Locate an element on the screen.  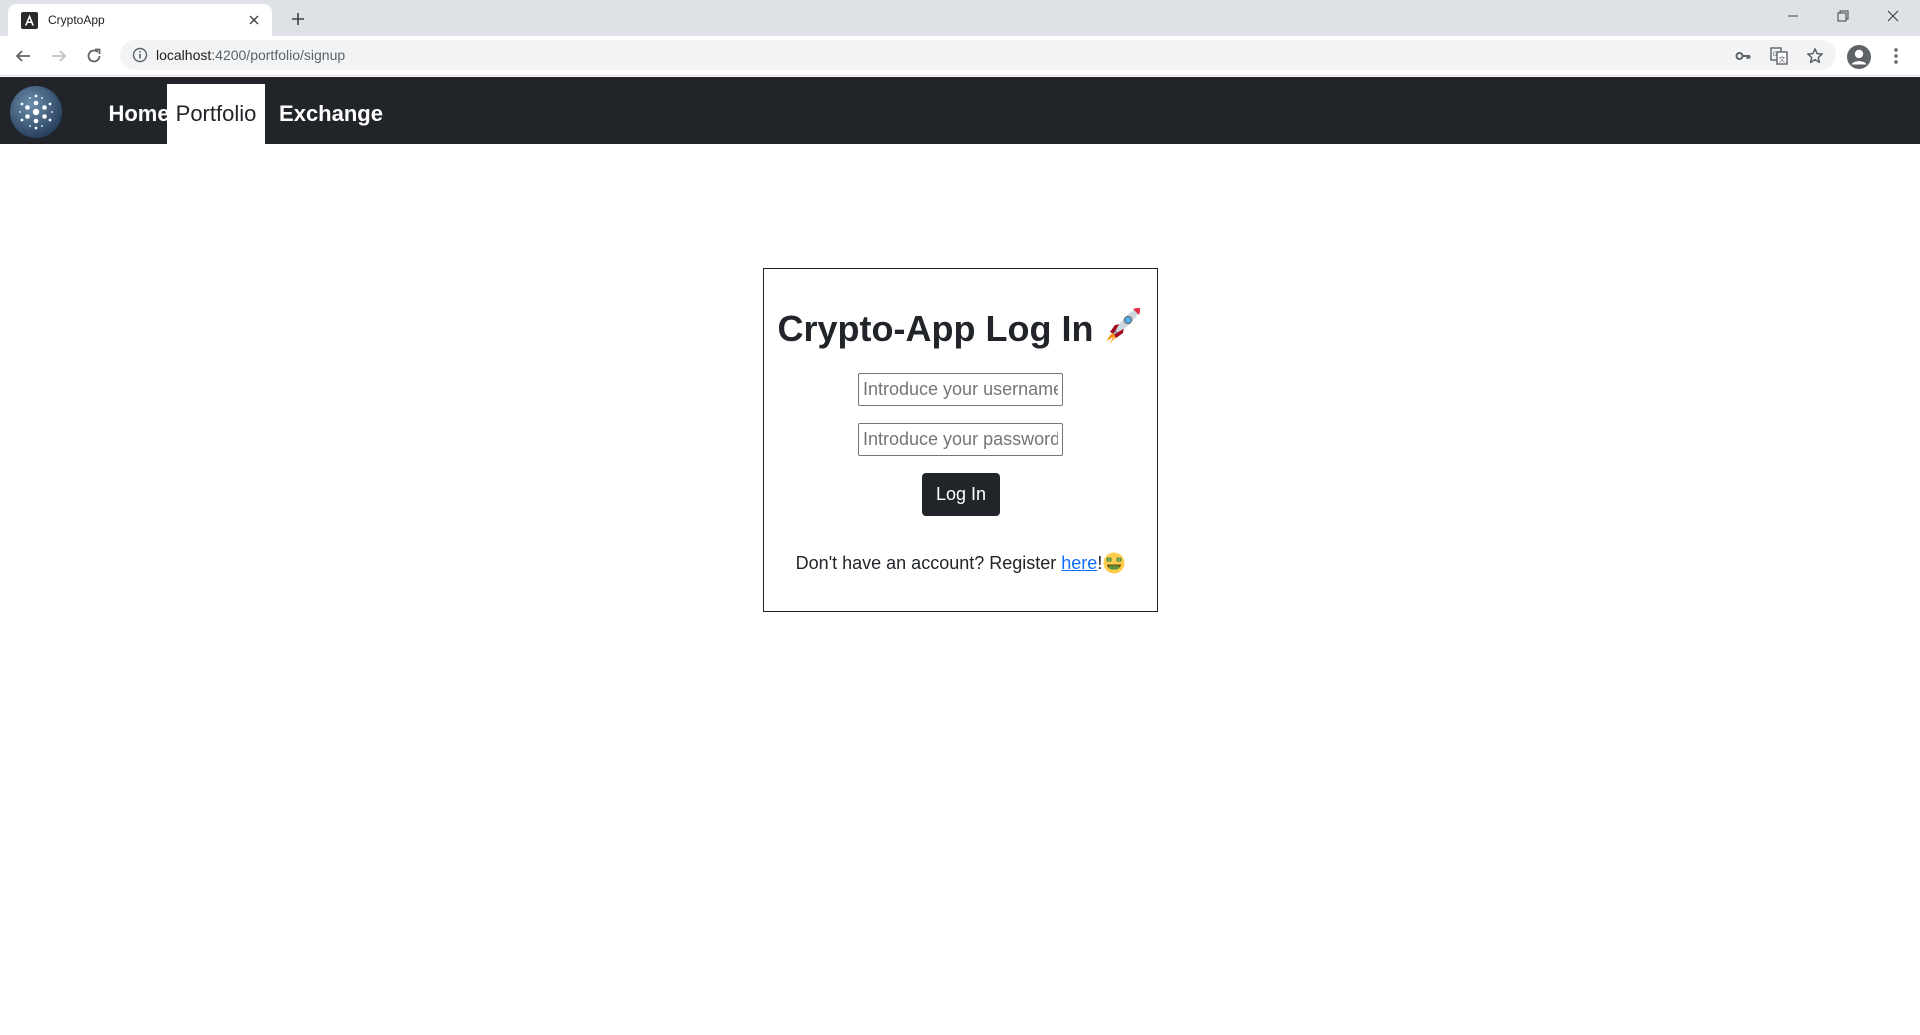
close-tab-icon is located at coordinates (254, 20).